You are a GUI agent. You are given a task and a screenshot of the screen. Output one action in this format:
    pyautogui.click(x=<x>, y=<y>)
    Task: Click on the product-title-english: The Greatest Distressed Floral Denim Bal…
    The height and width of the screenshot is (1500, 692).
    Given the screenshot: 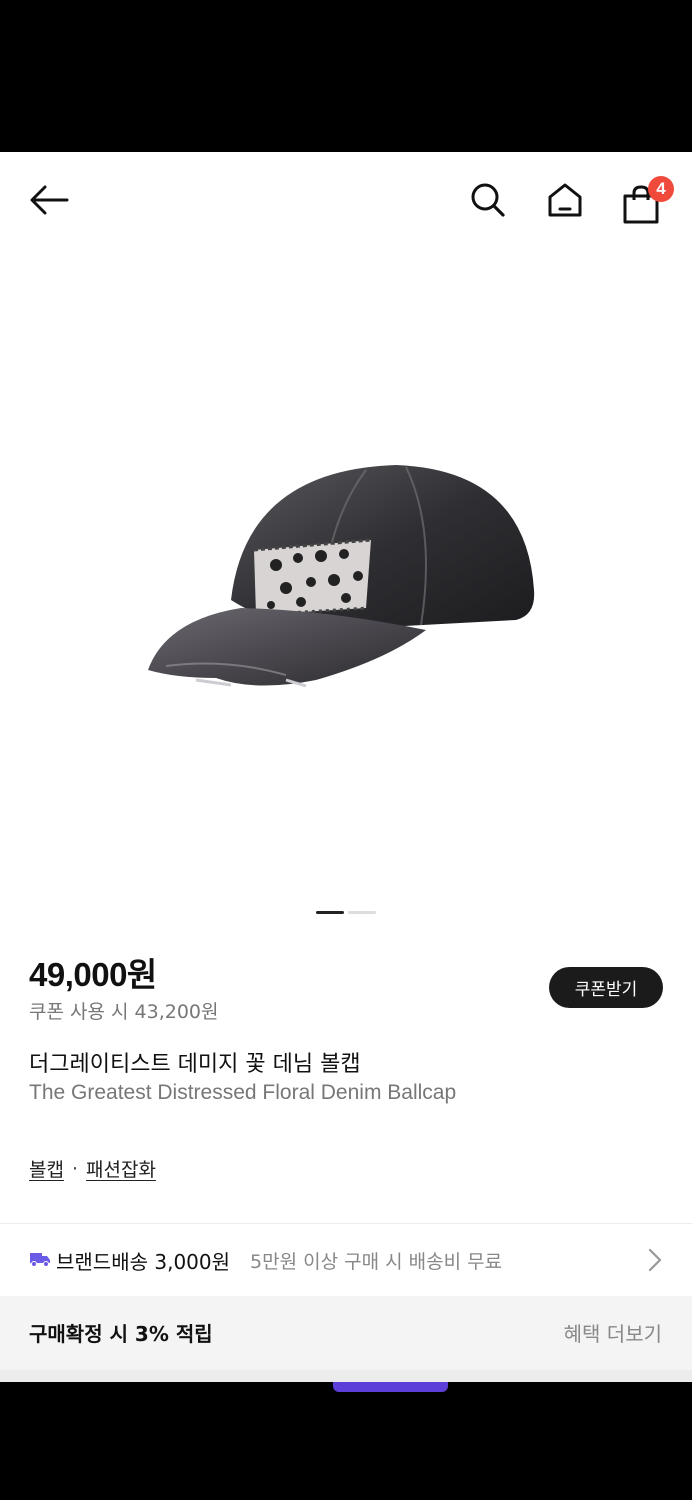 What is the action you would take?
    pyautogui.click(x=243, y=1092)
    